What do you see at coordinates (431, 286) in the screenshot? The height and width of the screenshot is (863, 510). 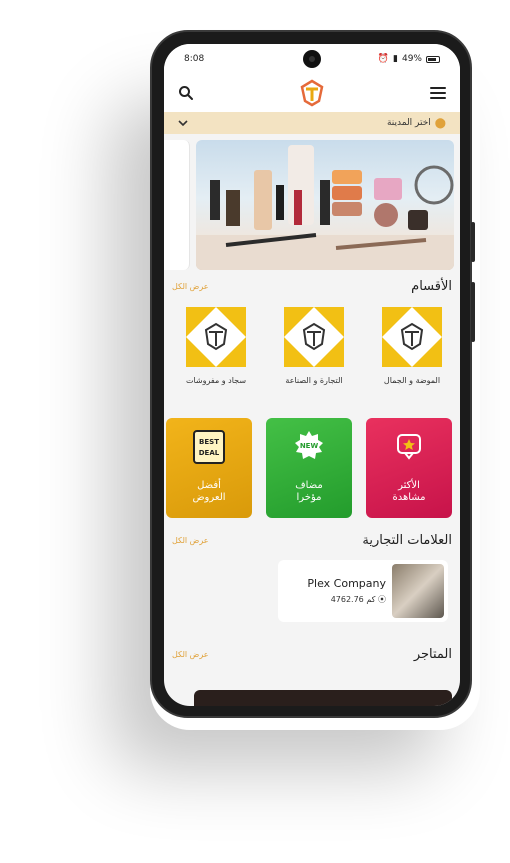 I see `categories-title: الأقسام` at bounding box center [431, 286].